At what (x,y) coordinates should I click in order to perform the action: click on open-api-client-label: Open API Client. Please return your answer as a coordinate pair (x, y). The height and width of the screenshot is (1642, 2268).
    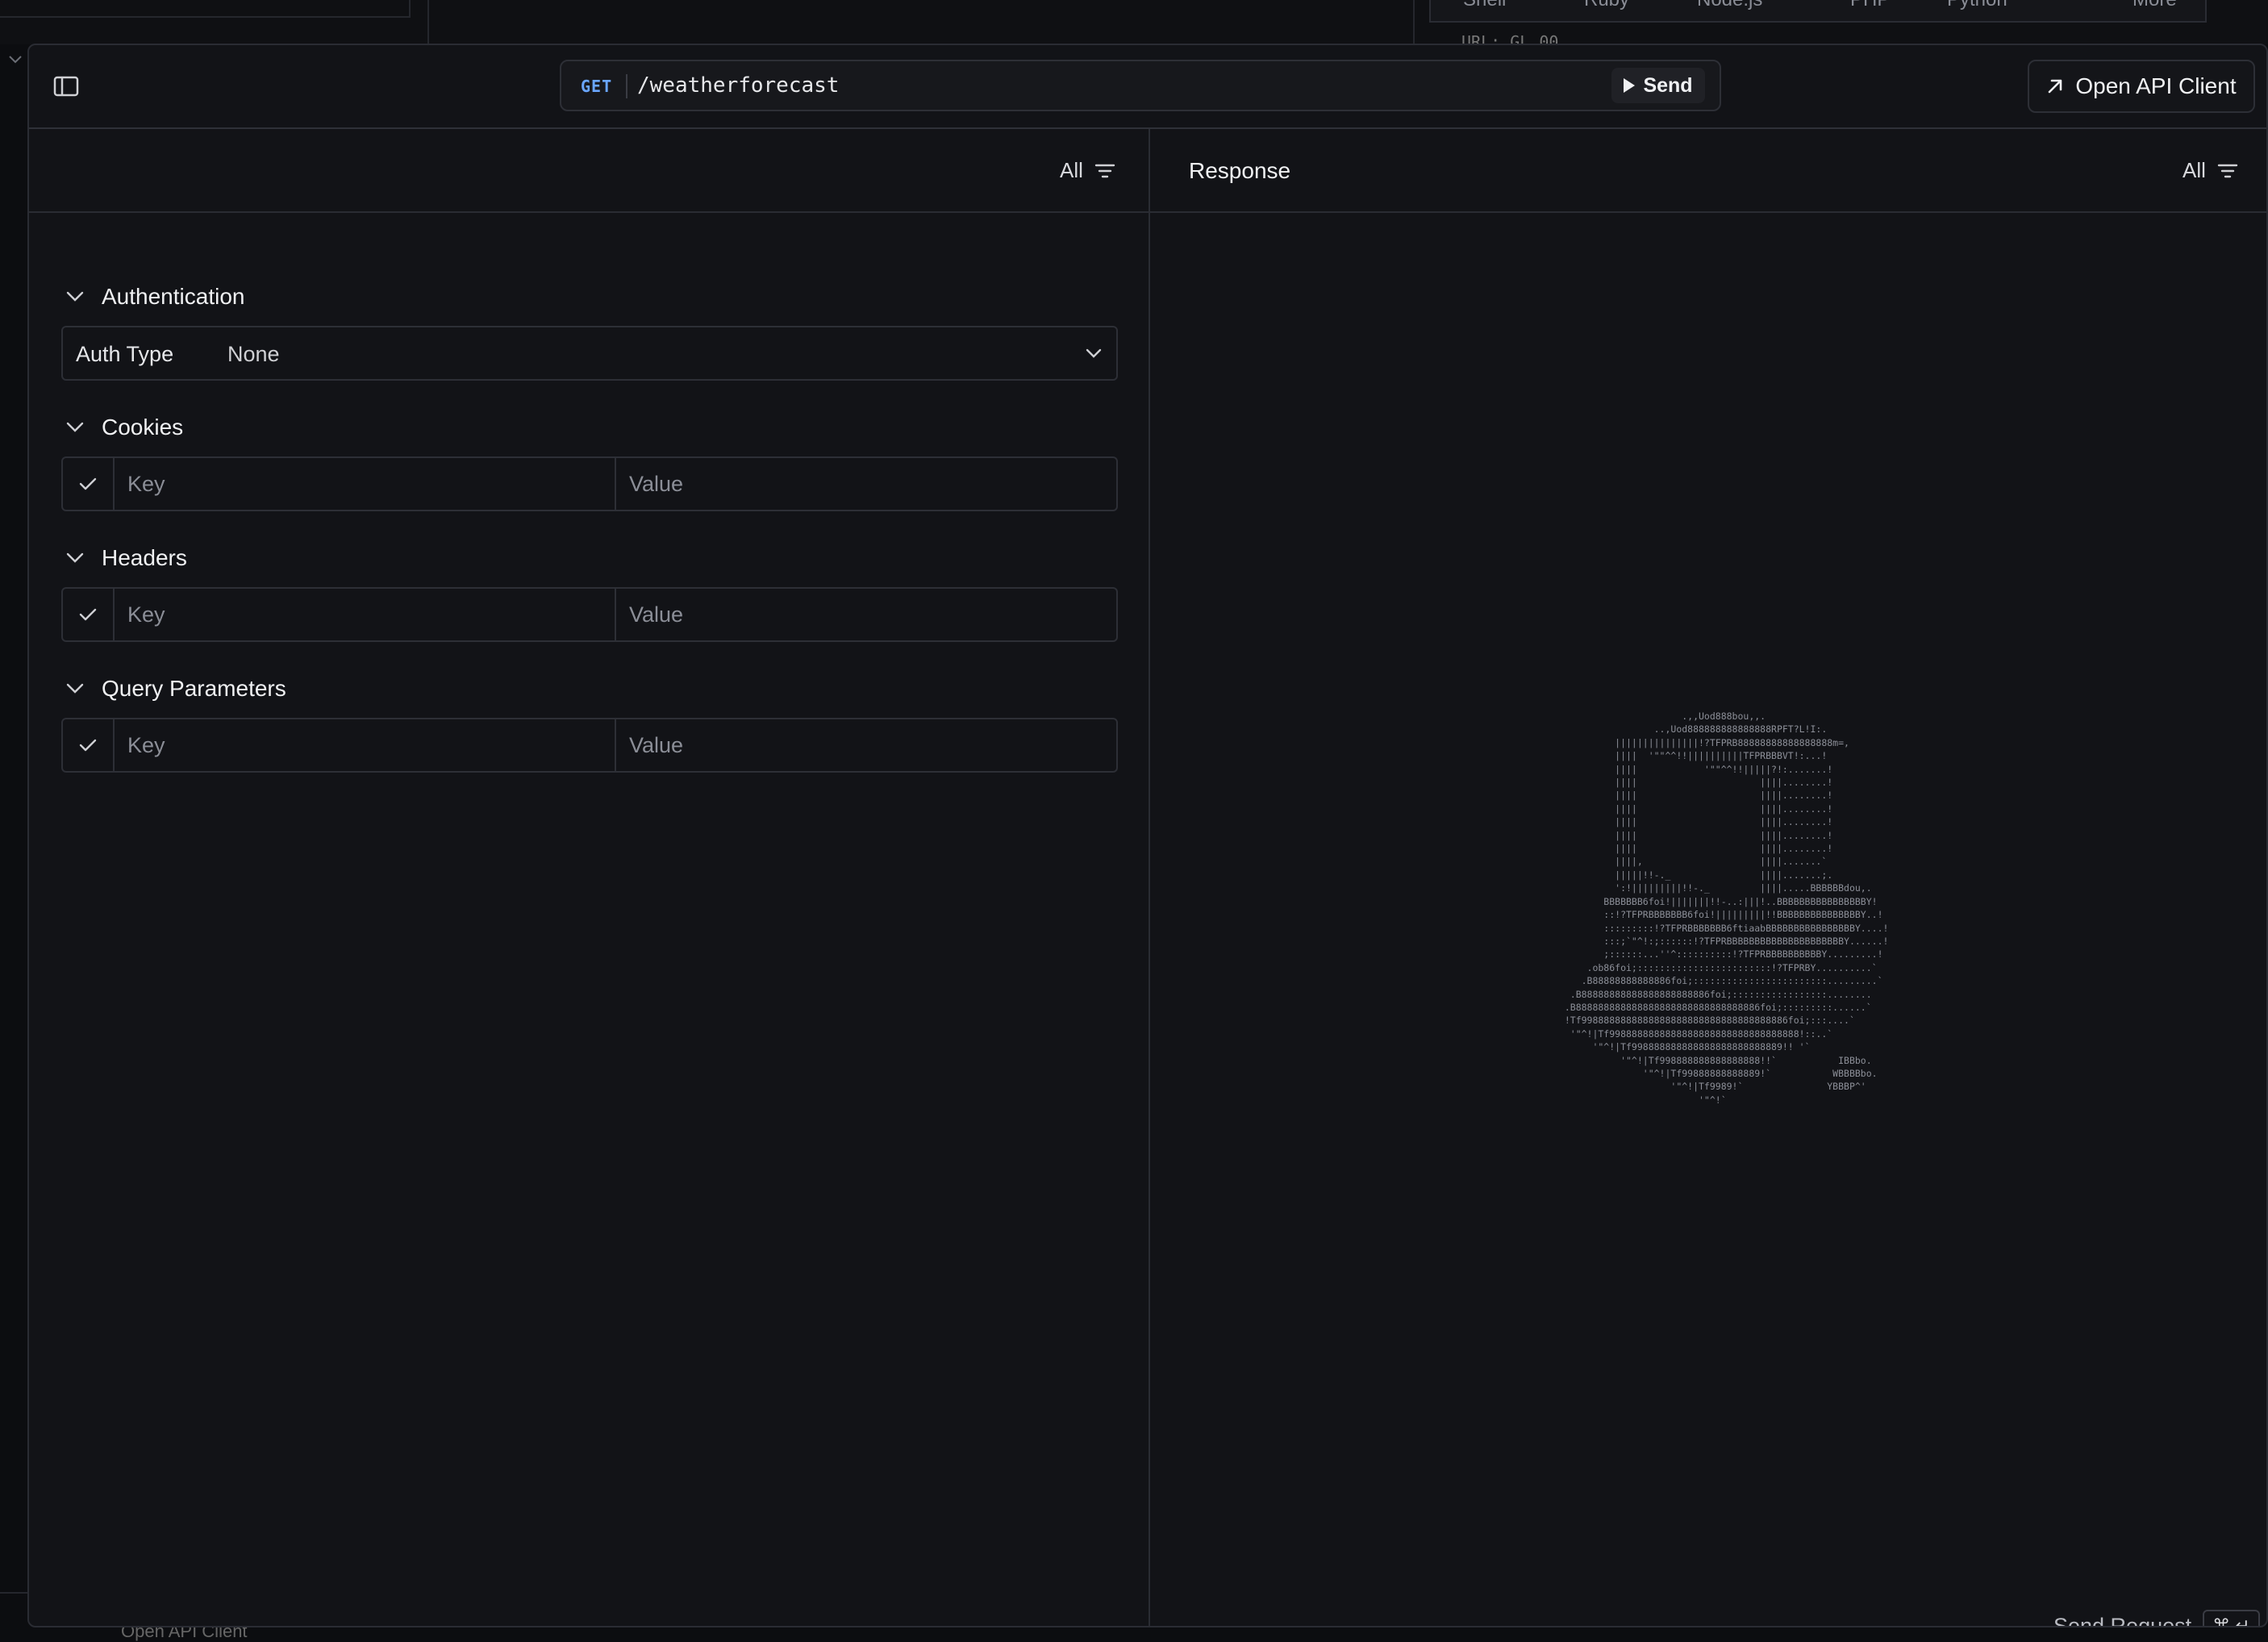
    Looking at the image, I should click on (2156, 85).